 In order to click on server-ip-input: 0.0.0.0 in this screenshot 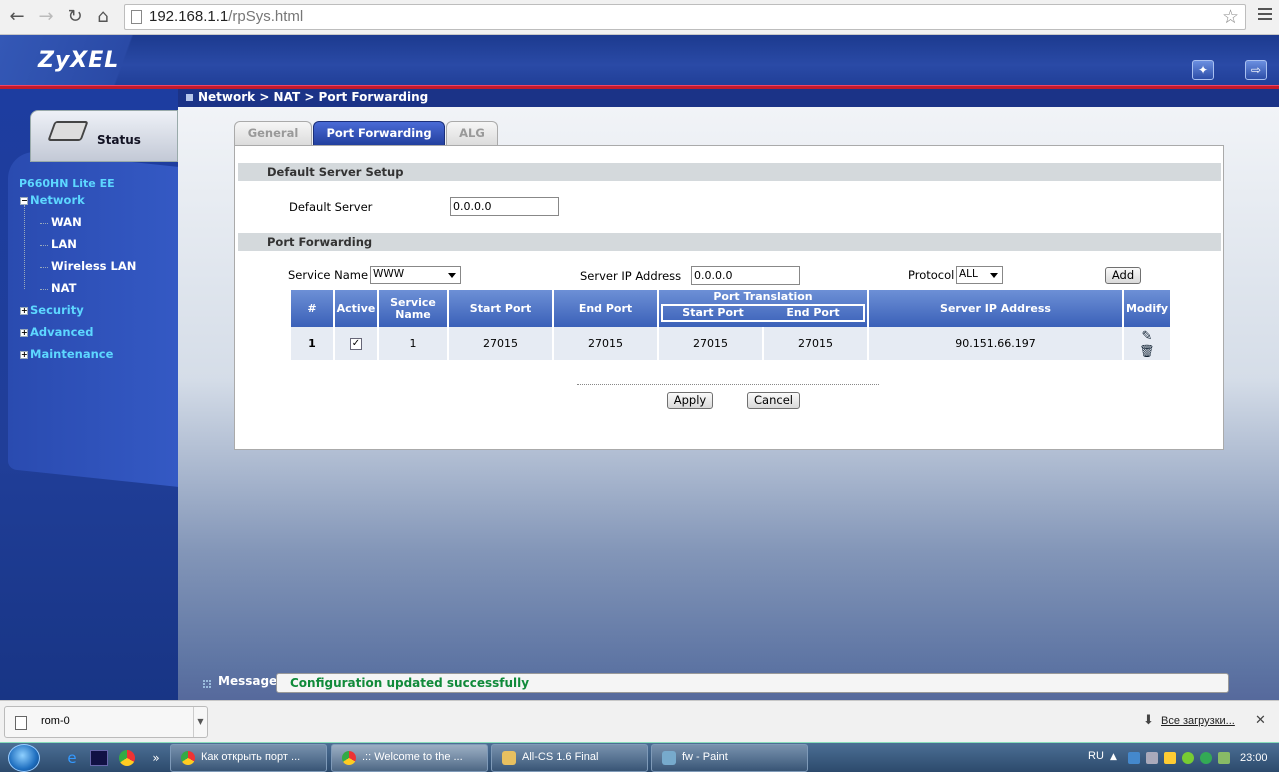, I will do `click(745, 275)`.